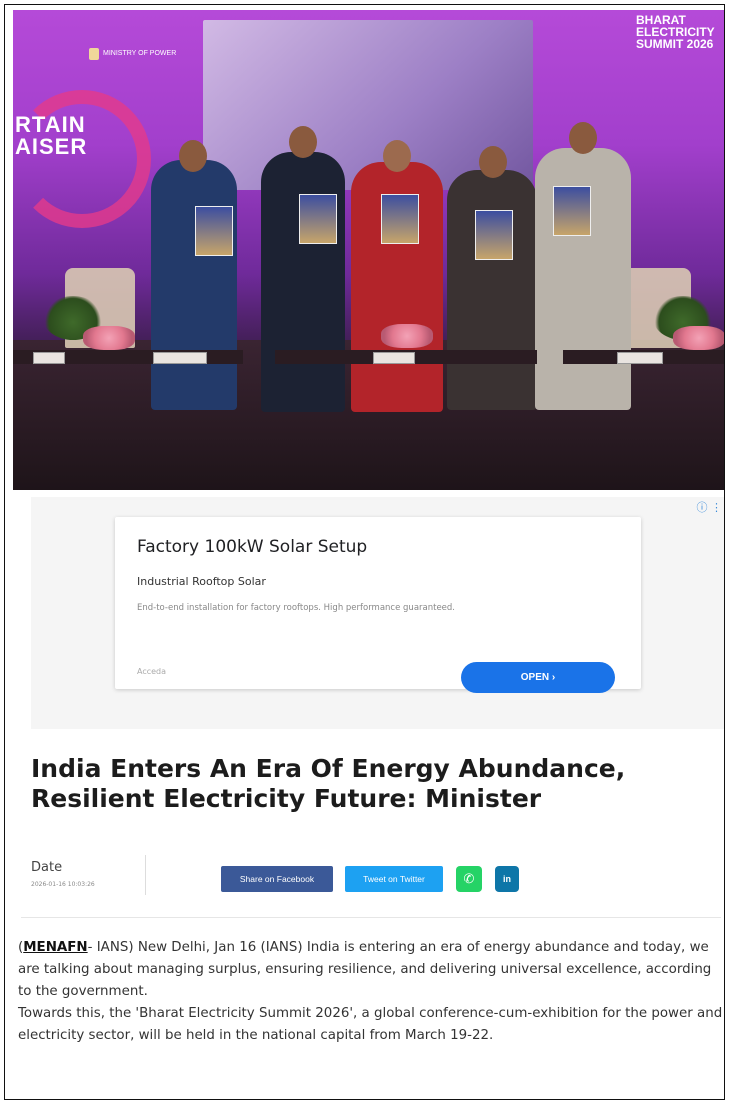 The height and width of the screenshot is (1104, 729). What do you see at coordinates (538, 677) in the screenshot?
I see `ad-open-button: OPEN ›` at bounding box center [538, 677].